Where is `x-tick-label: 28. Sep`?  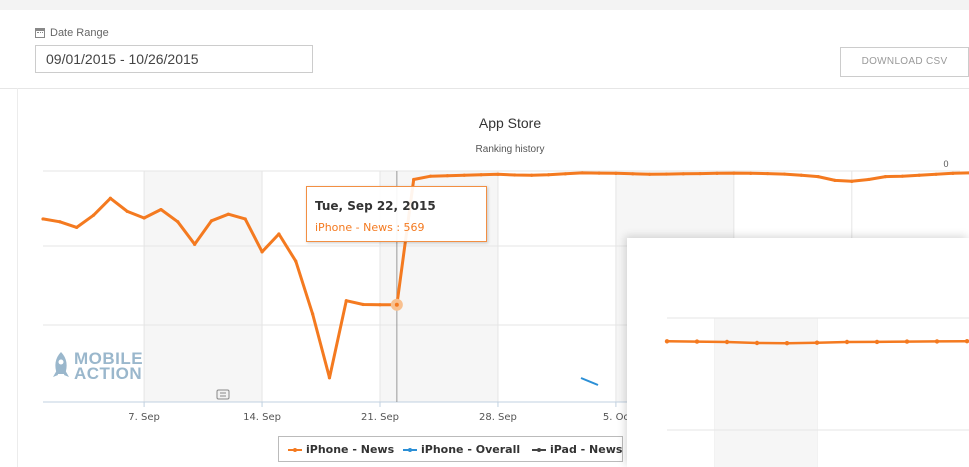
x-tick-label: 28. Sep is located at coordinates (498, 417).